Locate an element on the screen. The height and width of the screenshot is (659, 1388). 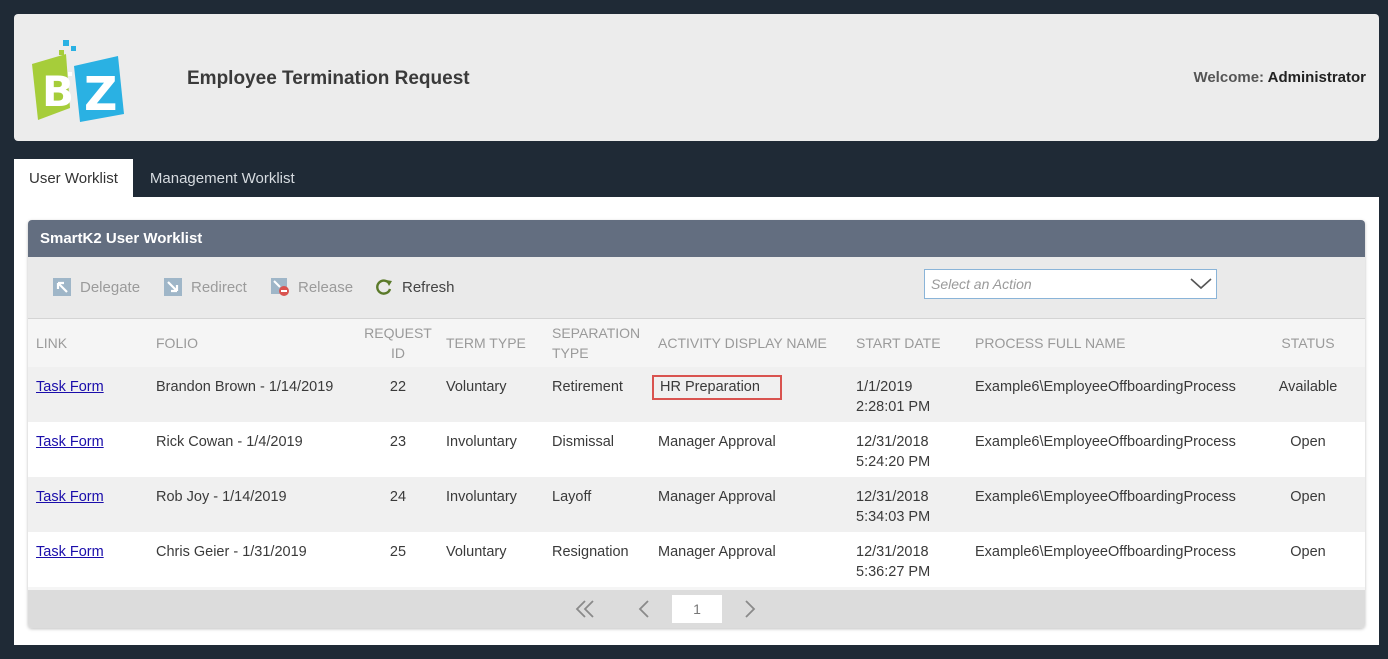
col-header-term-type: TERM TYPE is located at coordinates (491, 343).